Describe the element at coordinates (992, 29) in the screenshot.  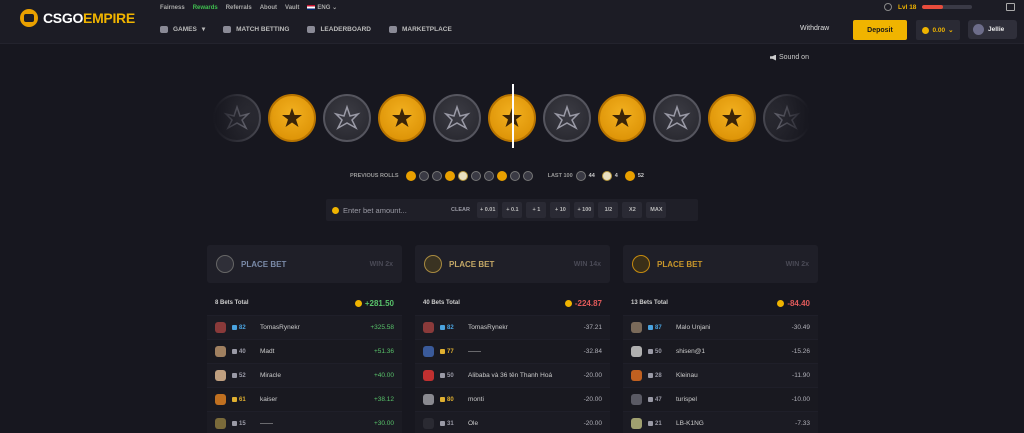
I see `user-menu: Jellie` at that location.